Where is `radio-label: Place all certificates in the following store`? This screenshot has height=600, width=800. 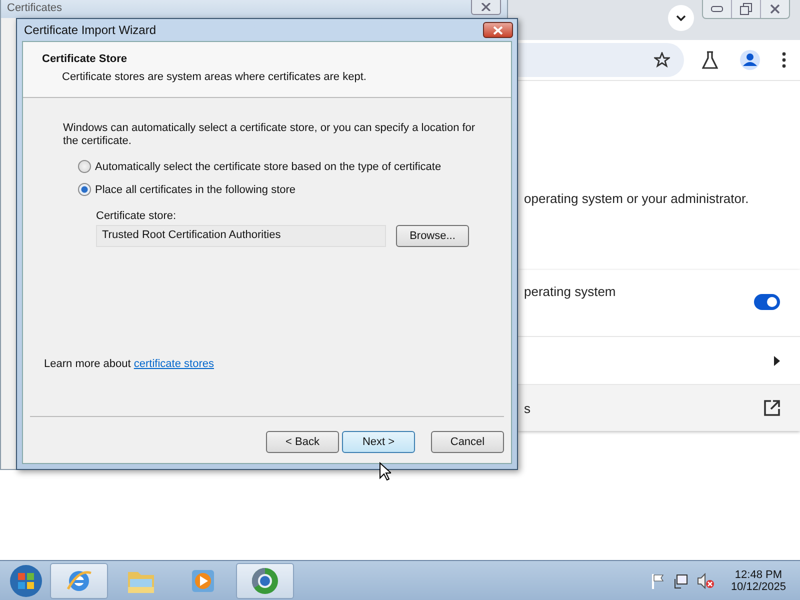
radio-label: Place all certificates in the following store is located at coordinates (195, 190).